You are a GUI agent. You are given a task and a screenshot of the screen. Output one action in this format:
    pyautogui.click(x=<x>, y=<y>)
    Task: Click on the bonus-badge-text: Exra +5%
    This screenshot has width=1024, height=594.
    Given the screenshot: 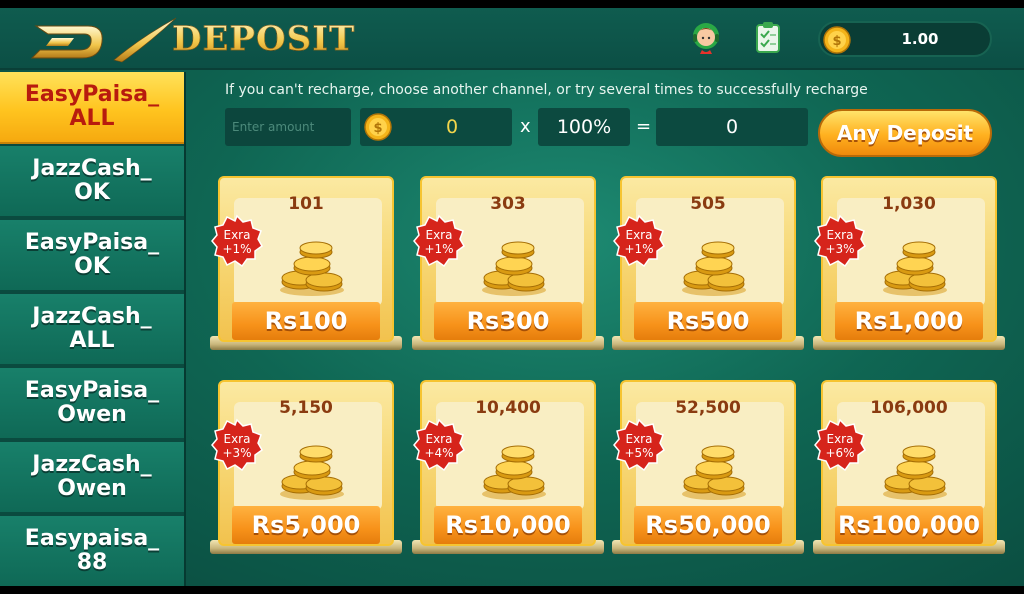 What is the action you would take?
    pyautogui.click(x=639, y=446)
    